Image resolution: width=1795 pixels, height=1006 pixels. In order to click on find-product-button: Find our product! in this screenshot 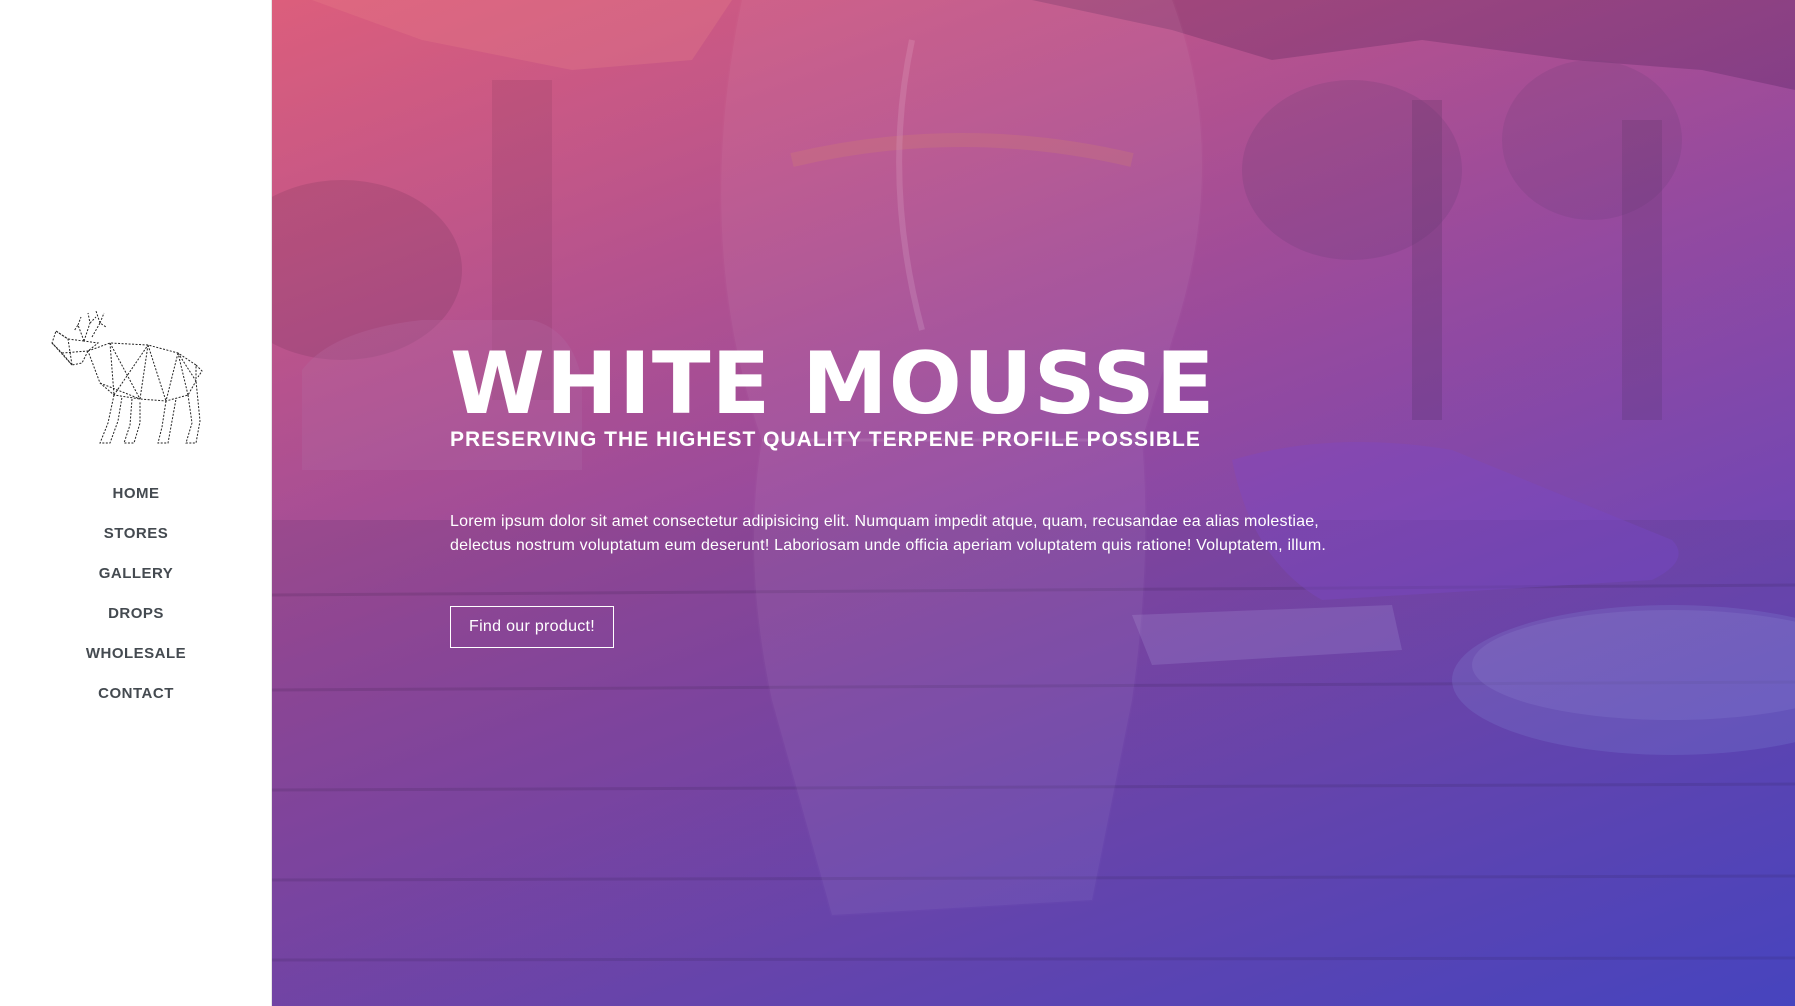, I will do `click(532, 627)`.